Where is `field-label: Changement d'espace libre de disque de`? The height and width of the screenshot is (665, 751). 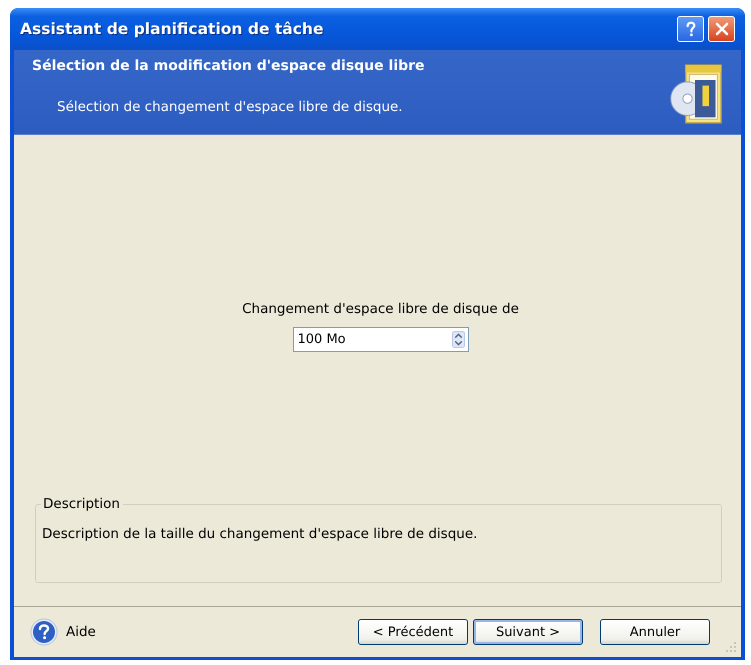 field-label: Changement d'espace libre de disque de is located at coordinates (380, 309).